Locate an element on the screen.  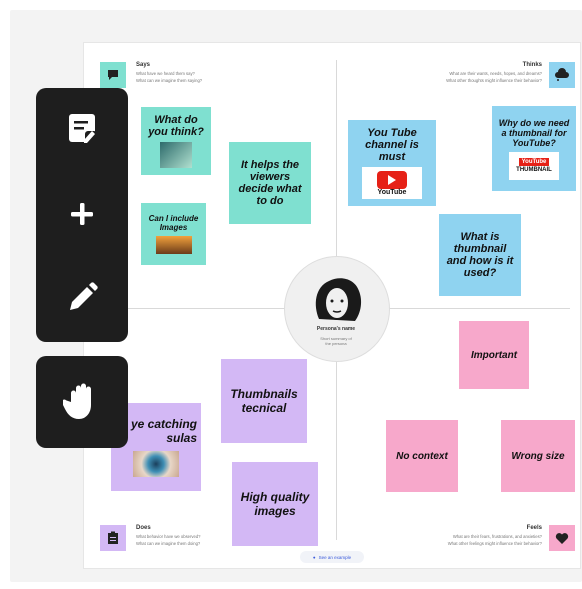
pen-tool-button is located at coordinates (82, 298).